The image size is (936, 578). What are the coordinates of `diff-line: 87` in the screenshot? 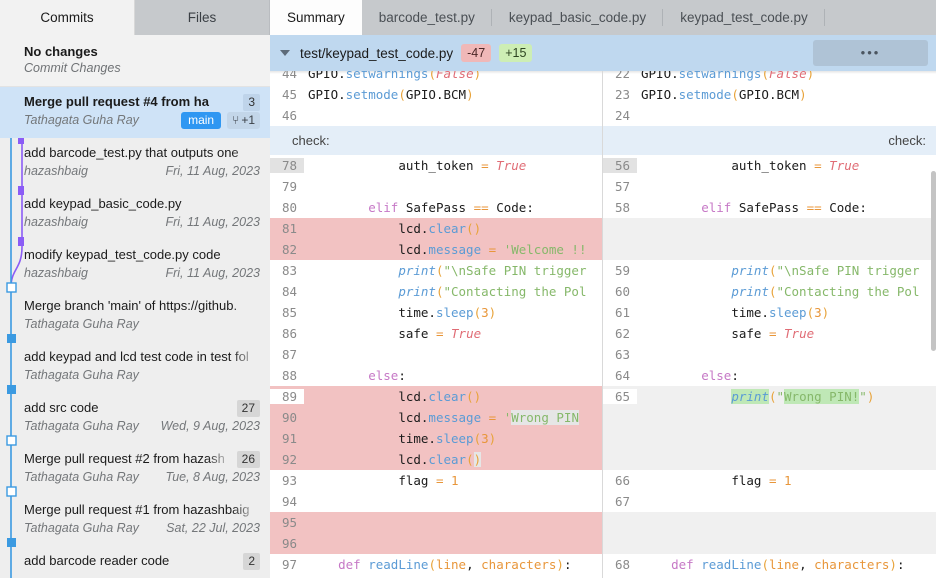 It's located at (436, 354).